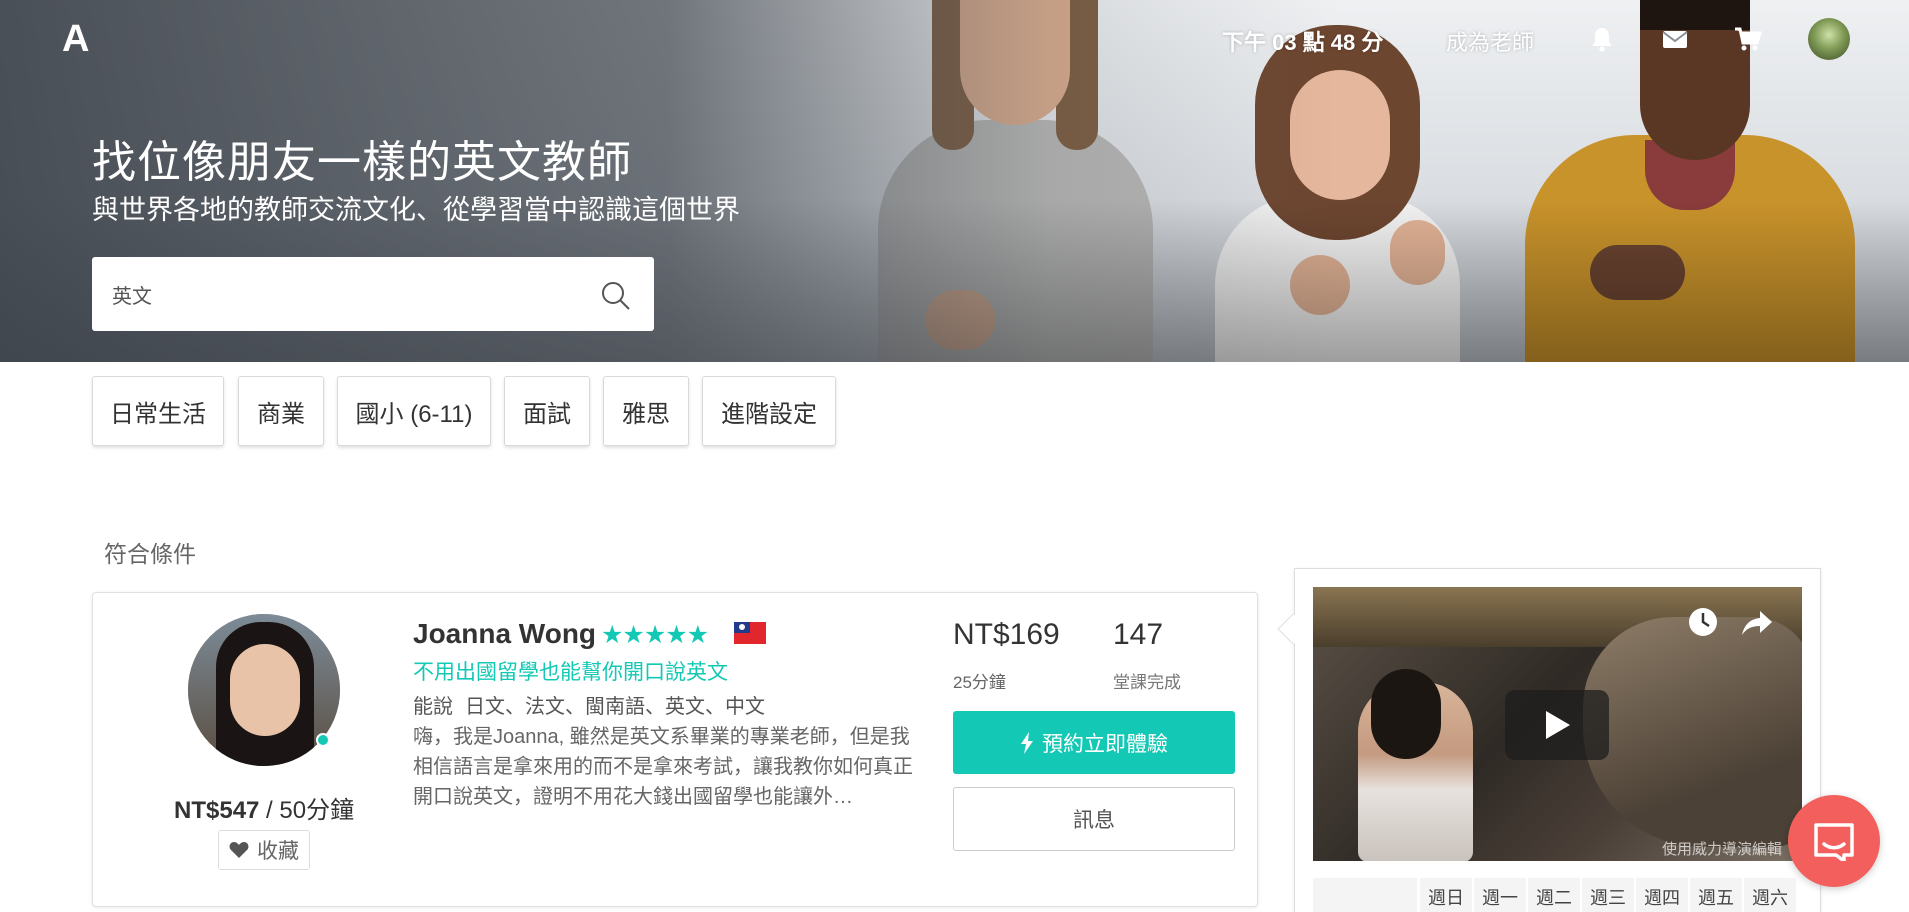 The width and height of the screenshot is (1909, 912). What do you see at coordinates (239, 850) in the screenshot?
I see `heart-icon` at bounding box center [239, 850].